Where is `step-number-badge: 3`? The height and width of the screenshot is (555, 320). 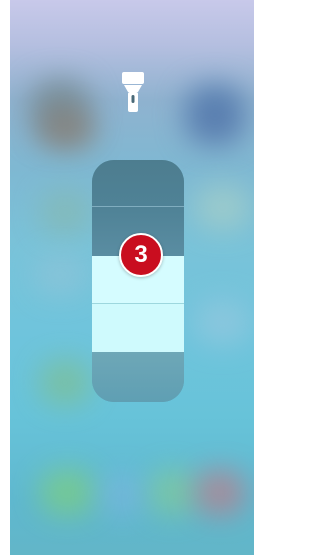
step-number-badge: 3 is located at coordinates (141, 255).